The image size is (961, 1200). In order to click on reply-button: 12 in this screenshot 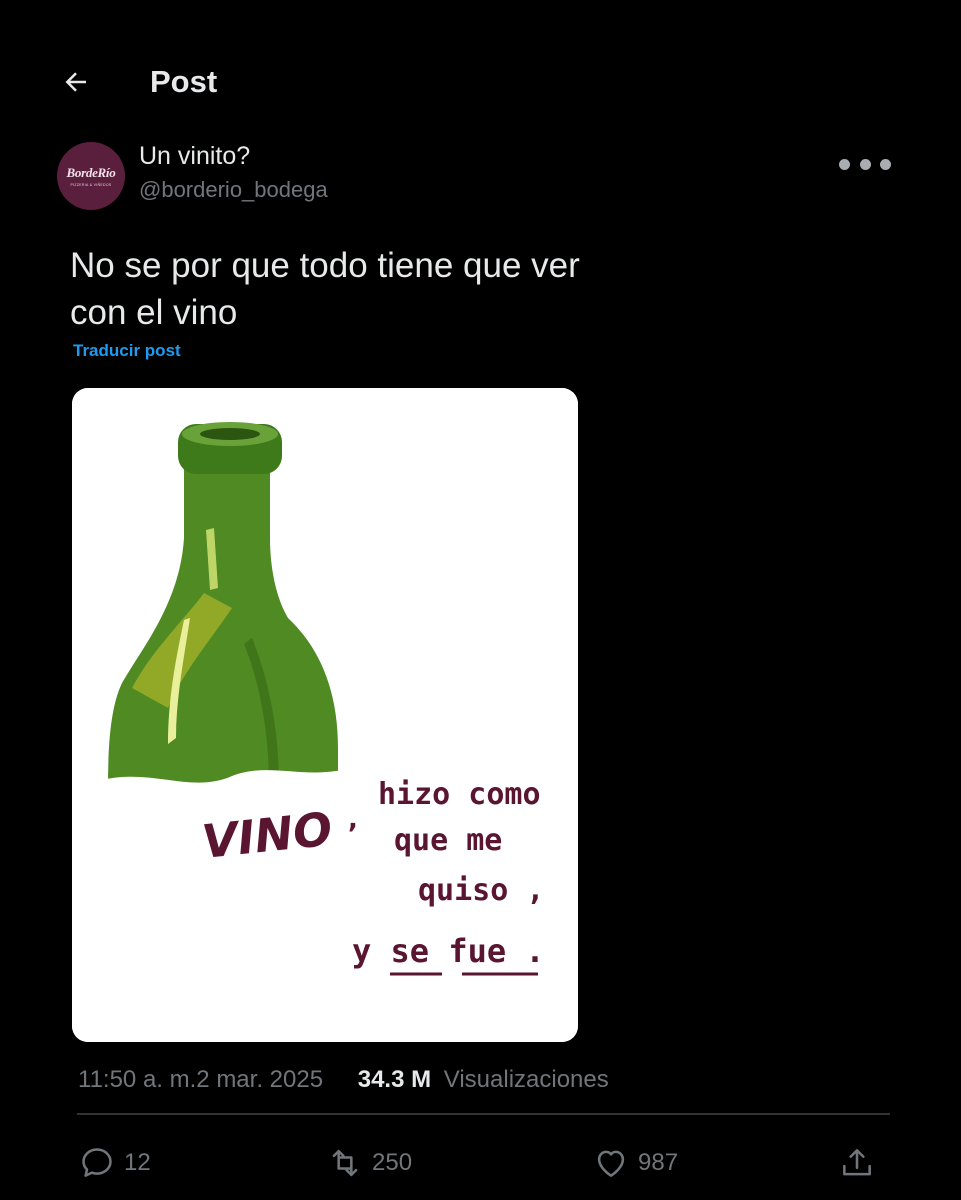, I will do `click(114, 1163)`.